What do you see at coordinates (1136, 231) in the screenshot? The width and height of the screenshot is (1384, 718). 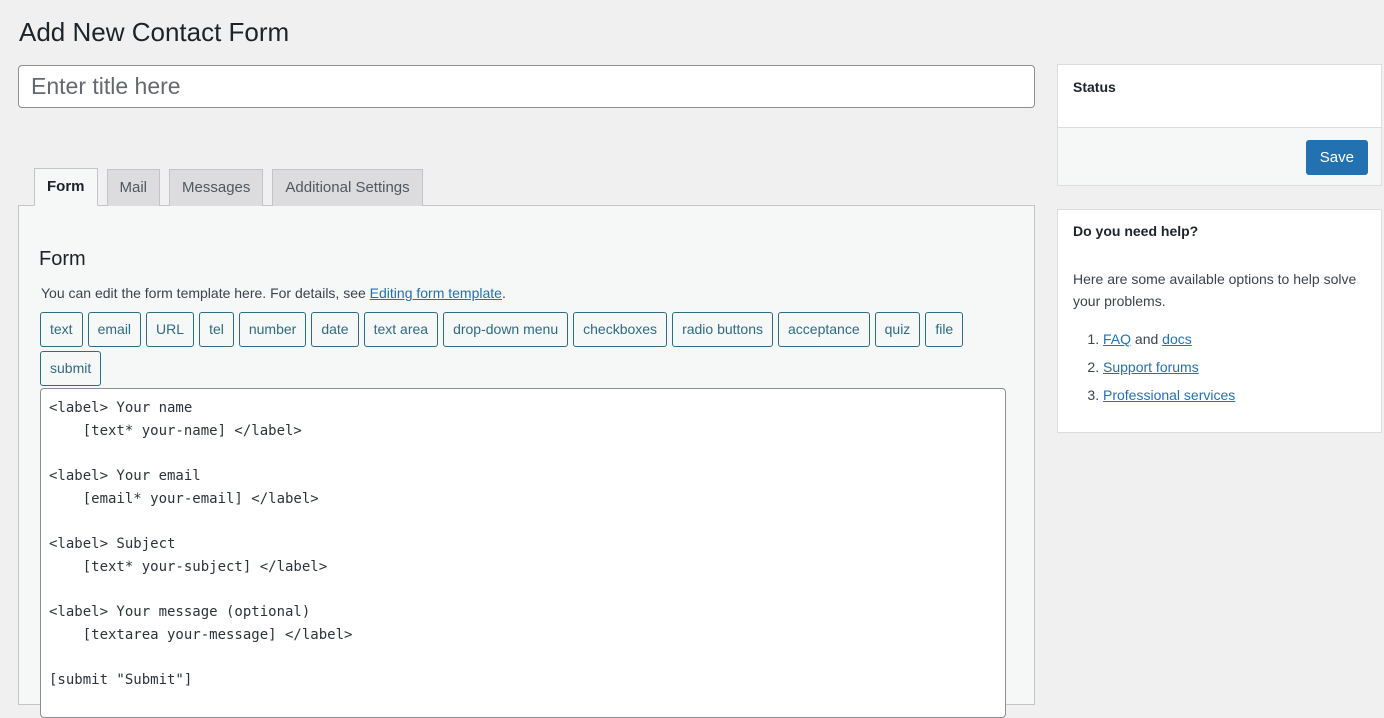 I see `help-box-title: Do you need help?` at bounding box center [1136, 231].